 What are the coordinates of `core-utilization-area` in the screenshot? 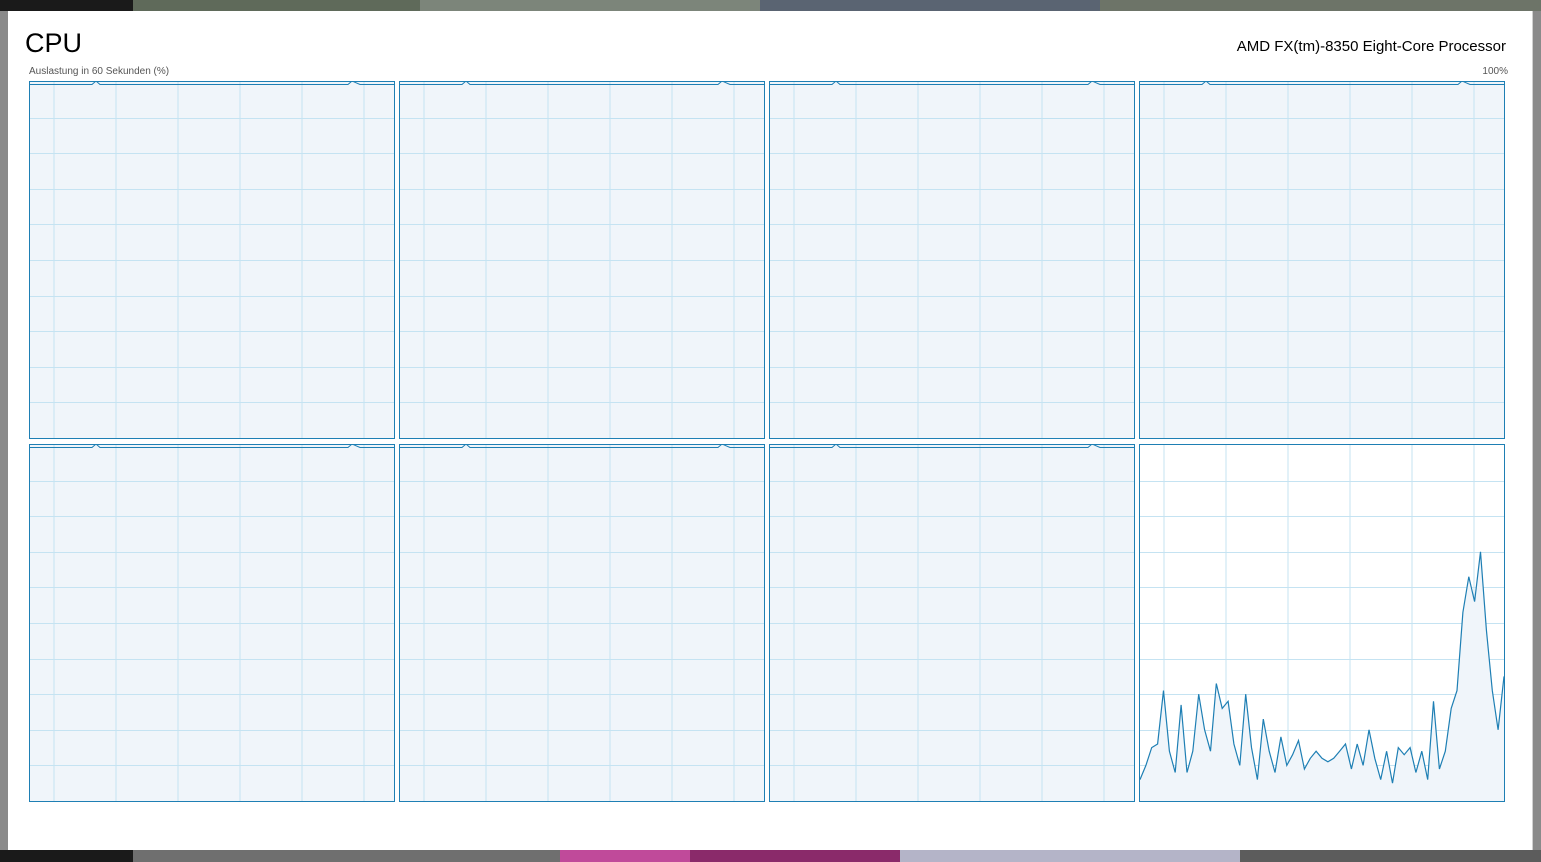 It's located at (1322, 676).